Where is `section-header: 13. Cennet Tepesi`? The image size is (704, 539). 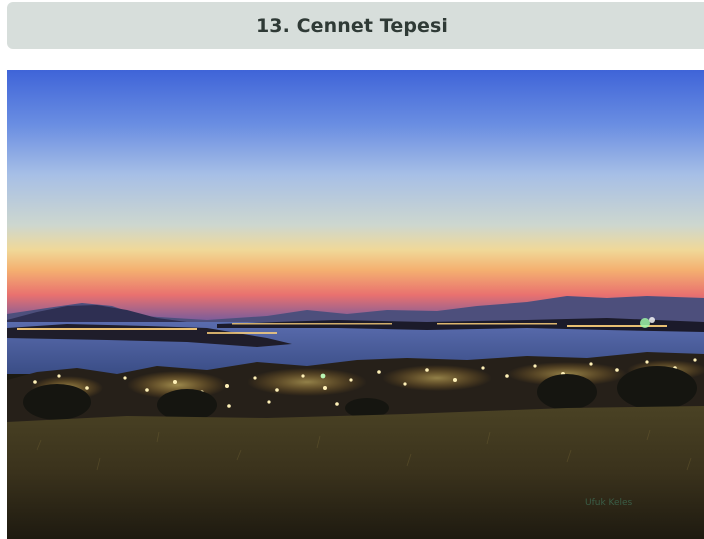
section-header: 13. Cennet Tepesi is located at coordinates (355, 25).